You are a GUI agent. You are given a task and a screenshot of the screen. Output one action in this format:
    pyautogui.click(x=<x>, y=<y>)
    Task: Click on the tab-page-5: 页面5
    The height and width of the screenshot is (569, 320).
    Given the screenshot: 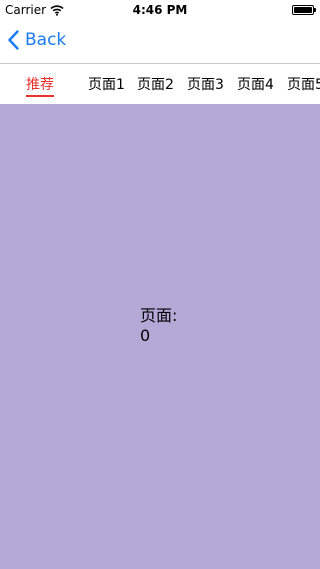 What is the action you would take?
    pyautogui.click(x=303, y=84)
    